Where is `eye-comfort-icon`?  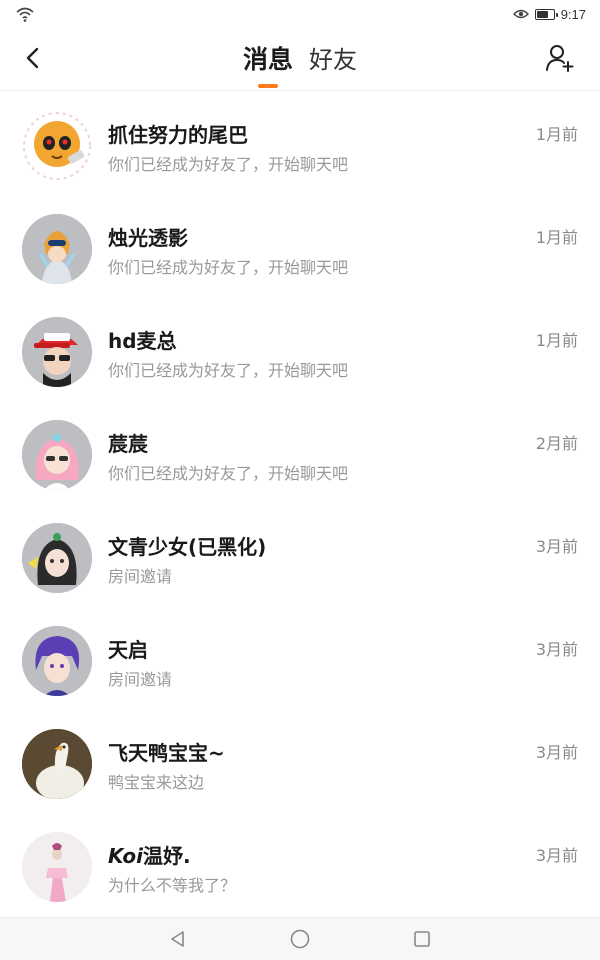
eye-comfort-icon is located at coordinates (520, 14).